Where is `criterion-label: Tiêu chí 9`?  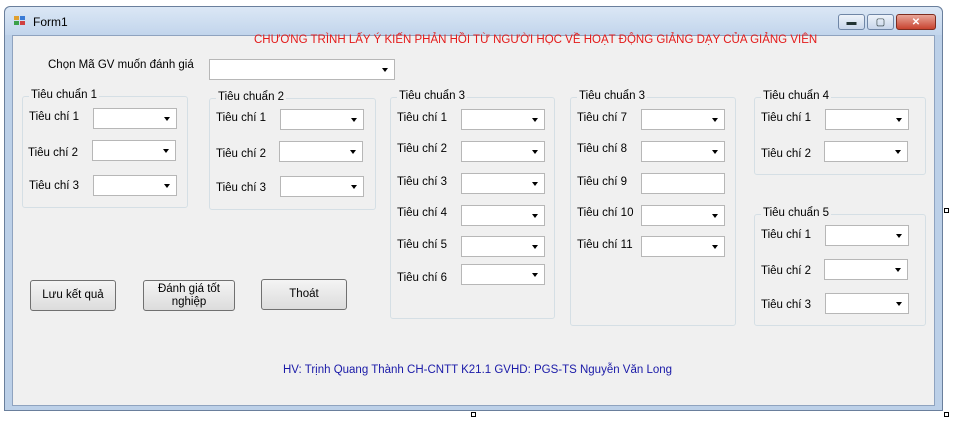
criterion-label: Tiêu chí 9 is located at coordinates (602, 182).